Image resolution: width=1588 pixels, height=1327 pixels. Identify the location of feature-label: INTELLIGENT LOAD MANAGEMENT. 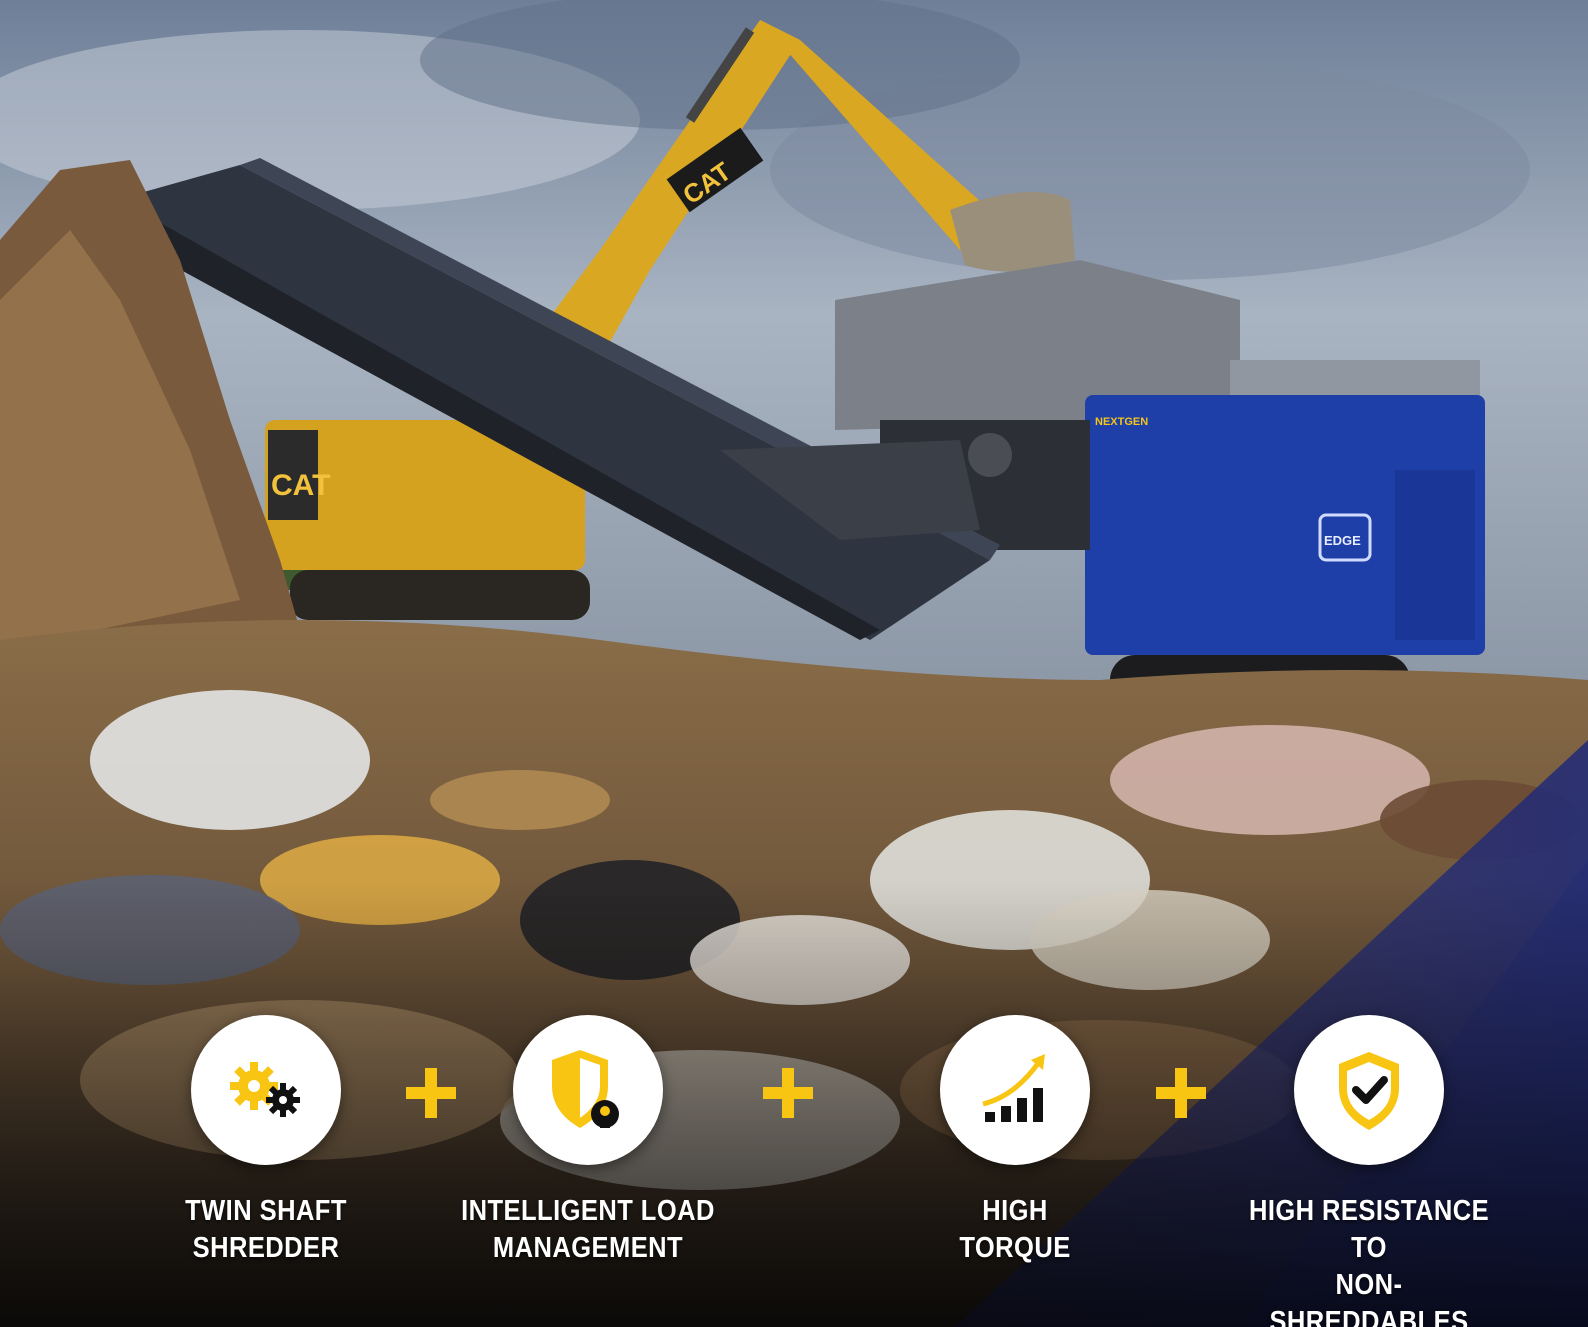
(588, 1230).